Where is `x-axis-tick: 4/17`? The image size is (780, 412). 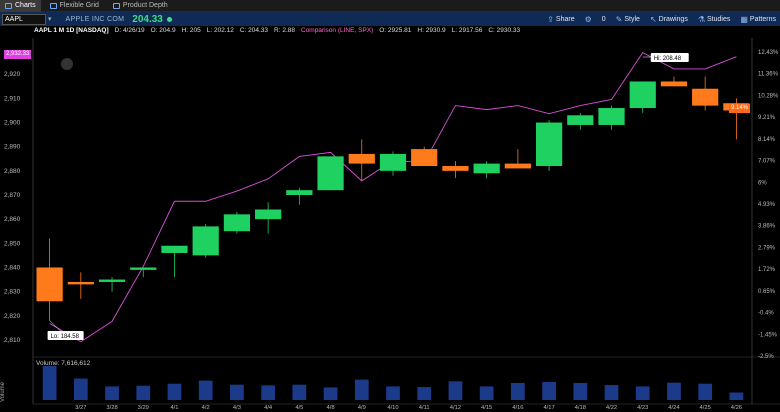 x-axis-tick: 4/17 is located at coordinates (548, 408).